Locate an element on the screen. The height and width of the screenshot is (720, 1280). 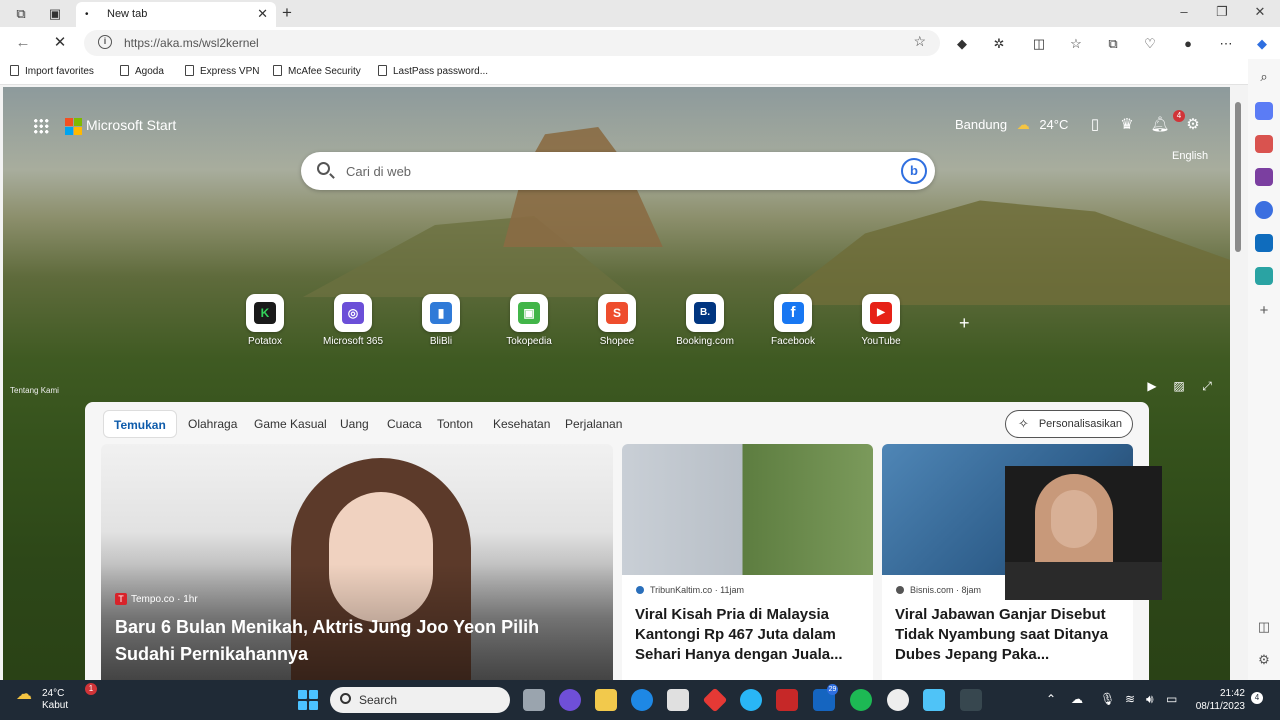
app-icon is located at coordinates (715, 700).